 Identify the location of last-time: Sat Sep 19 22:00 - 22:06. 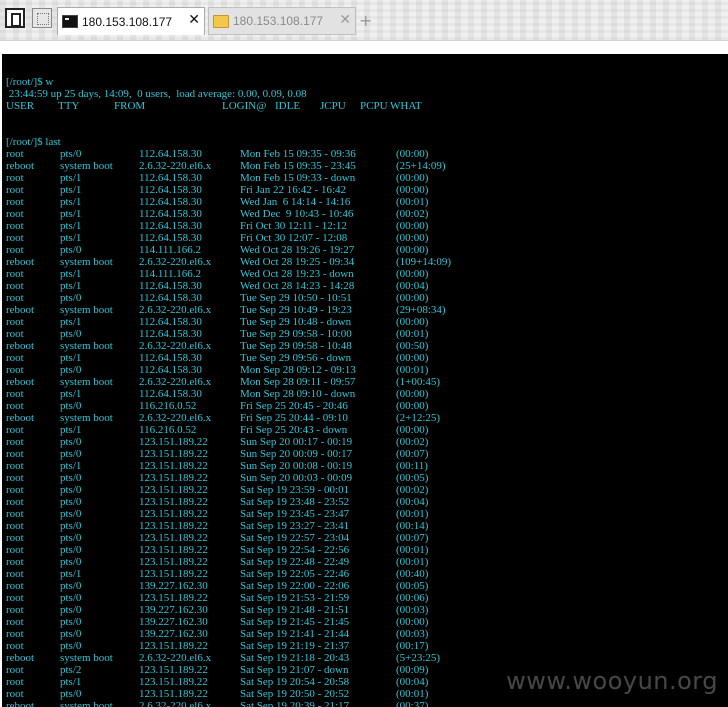
(295, 586).